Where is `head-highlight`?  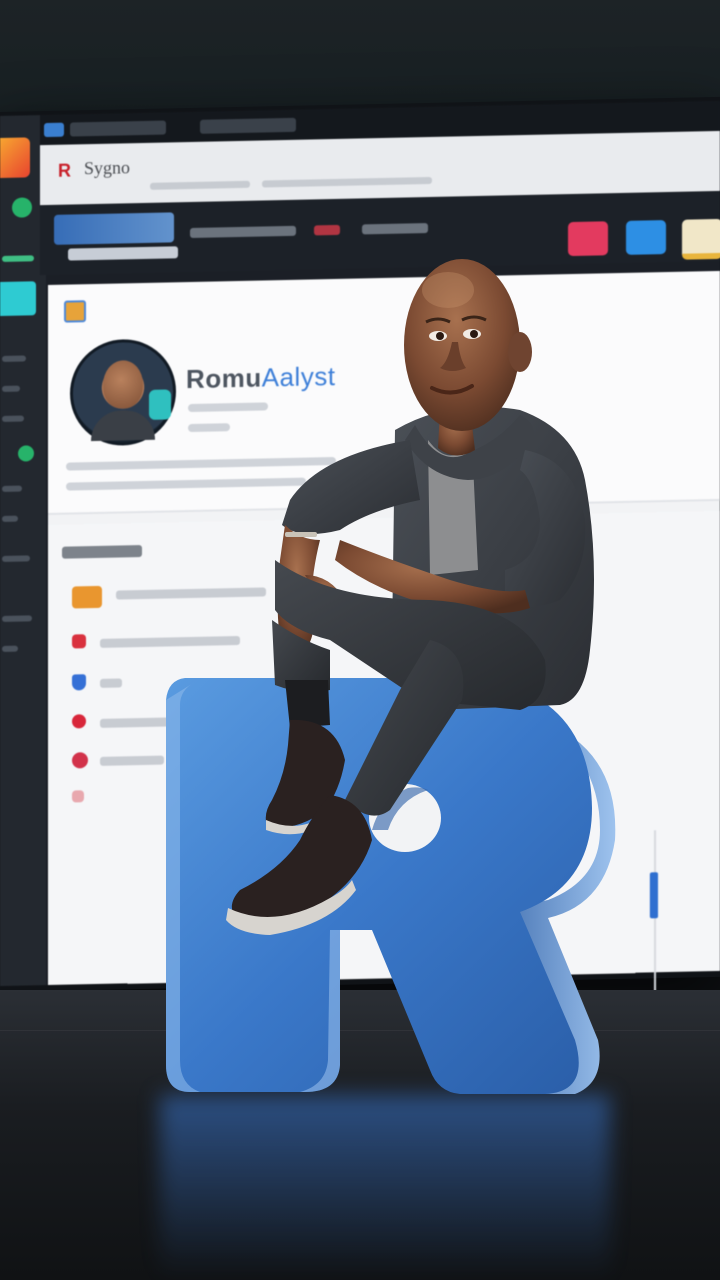 head-highlight is located at coordinates (448, 290).